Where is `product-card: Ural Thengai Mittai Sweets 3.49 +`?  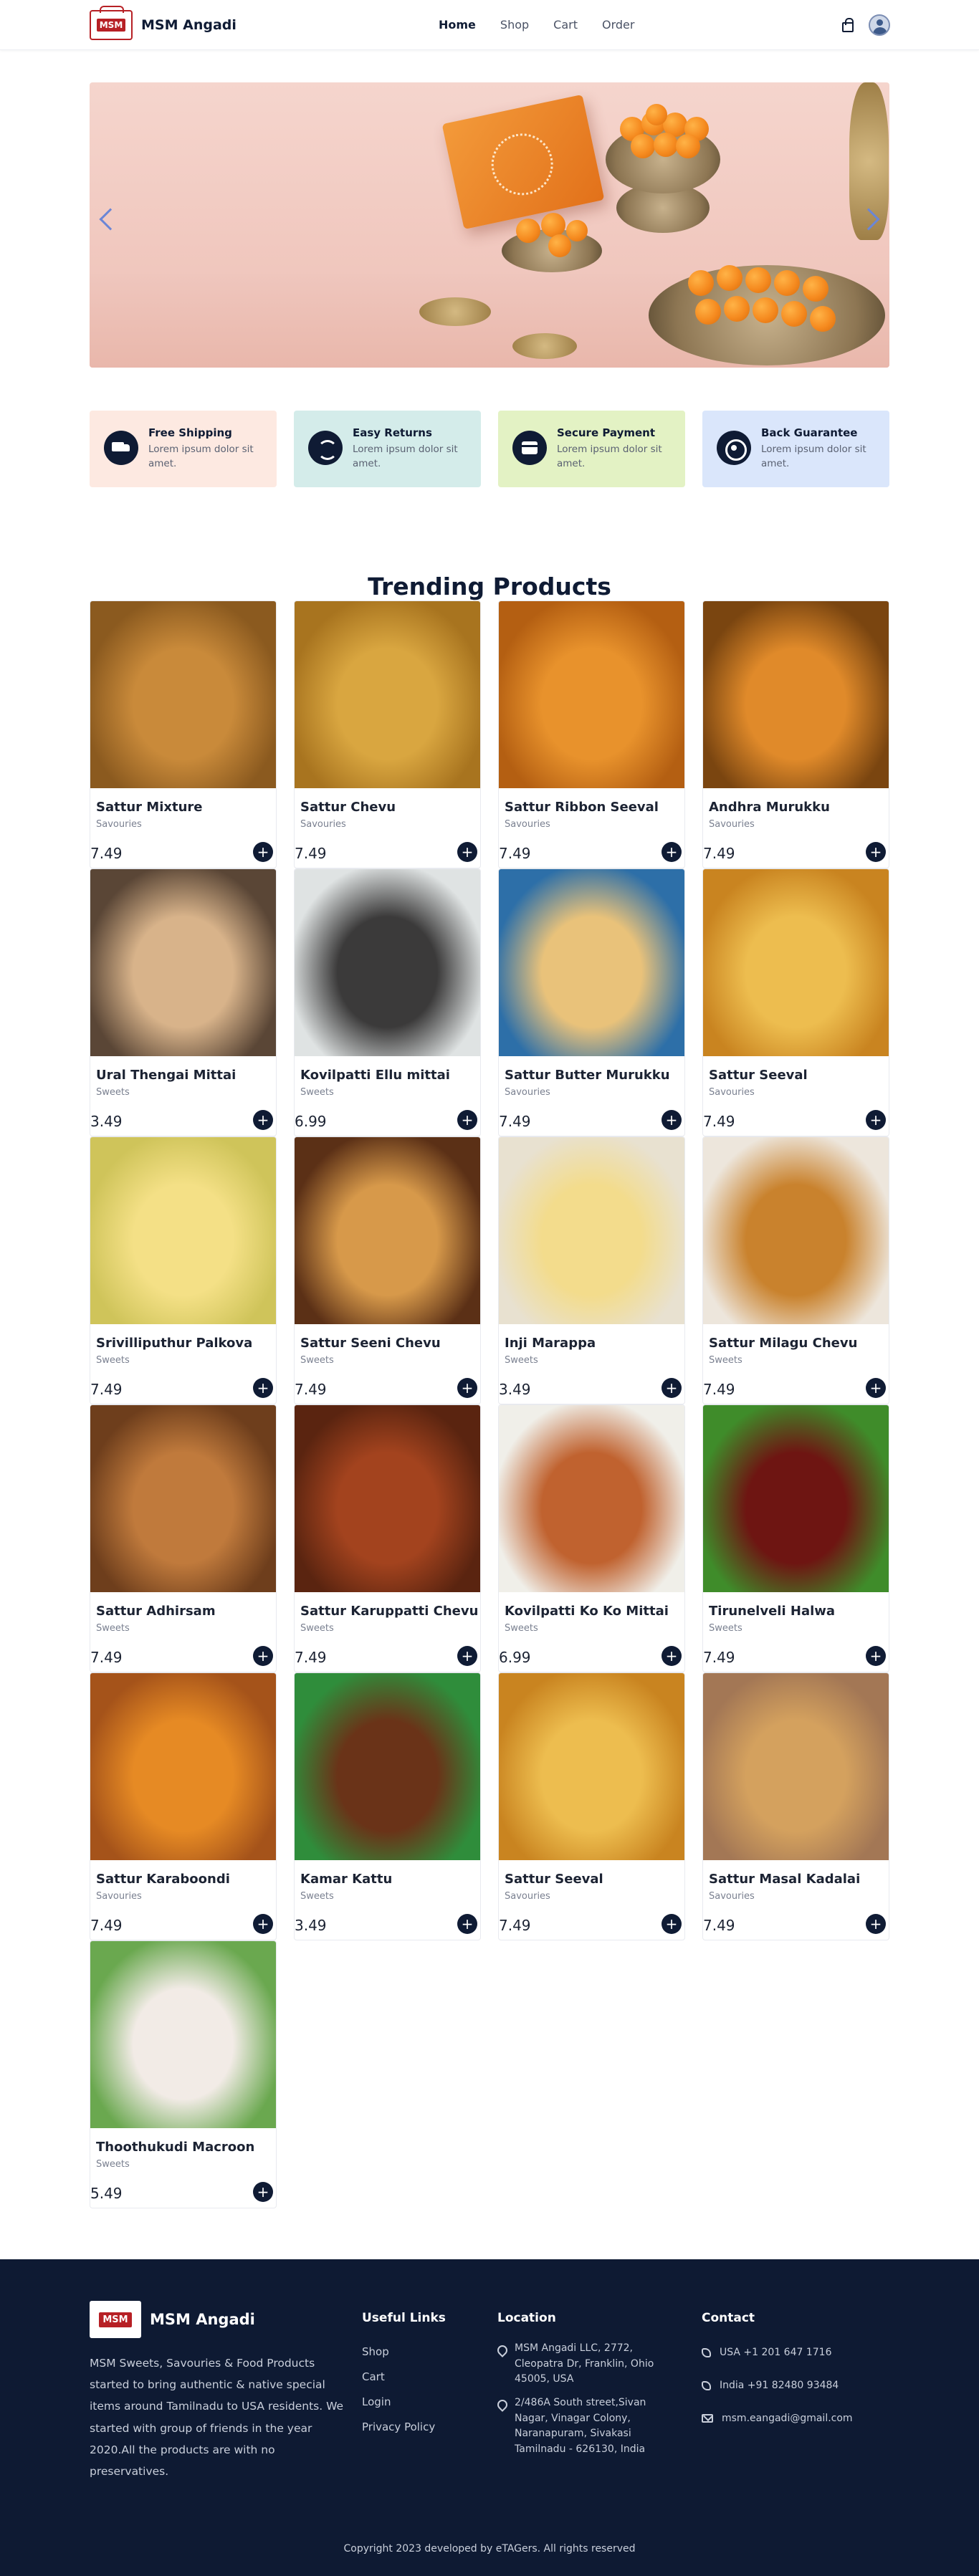
product-card: Ural Thengai Mittai Sweets 3.49 + is located at coordinates (183, 1002).